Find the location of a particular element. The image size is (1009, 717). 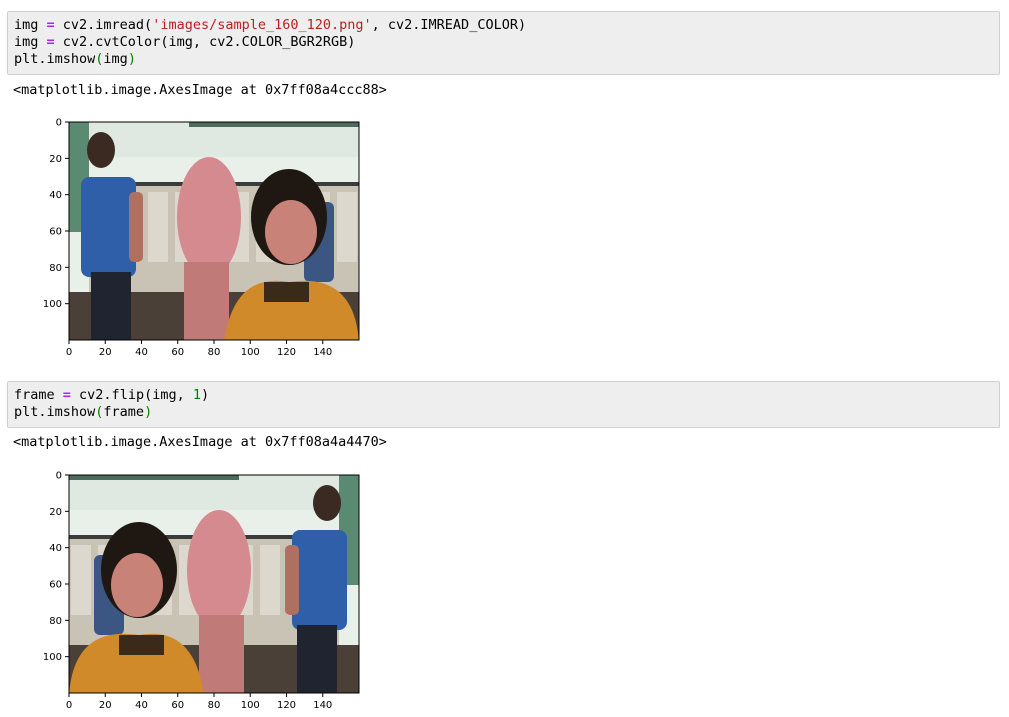

code-token: cv2.imread( is located at coordinates (103, 25).